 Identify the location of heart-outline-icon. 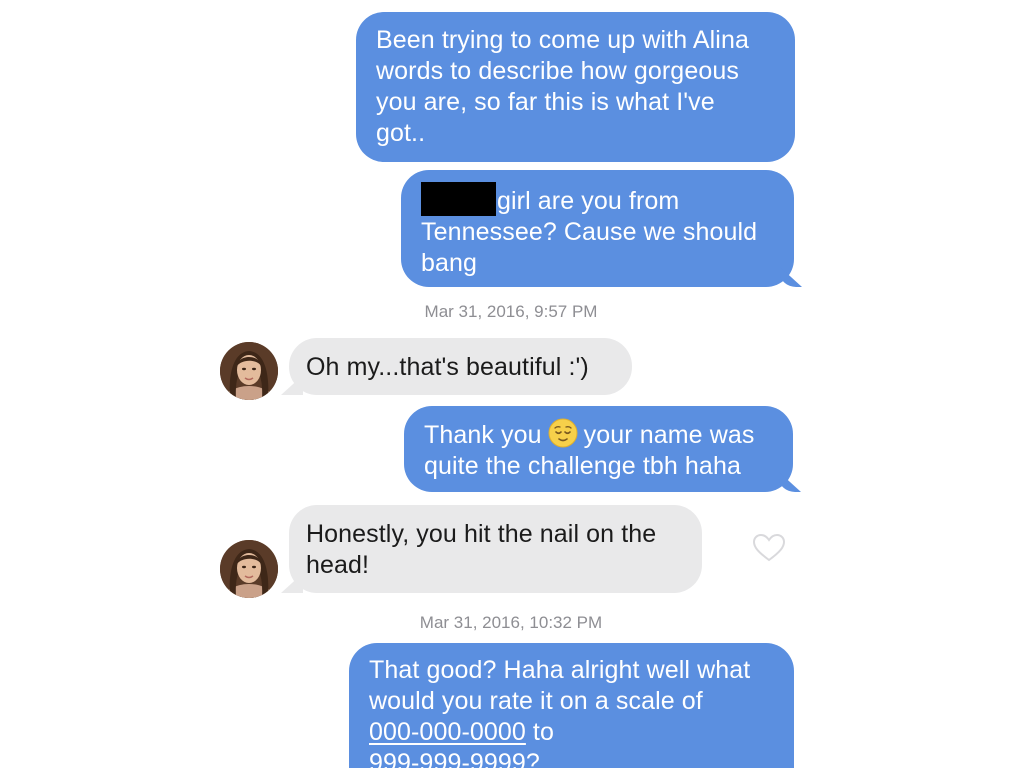
(769, 548).